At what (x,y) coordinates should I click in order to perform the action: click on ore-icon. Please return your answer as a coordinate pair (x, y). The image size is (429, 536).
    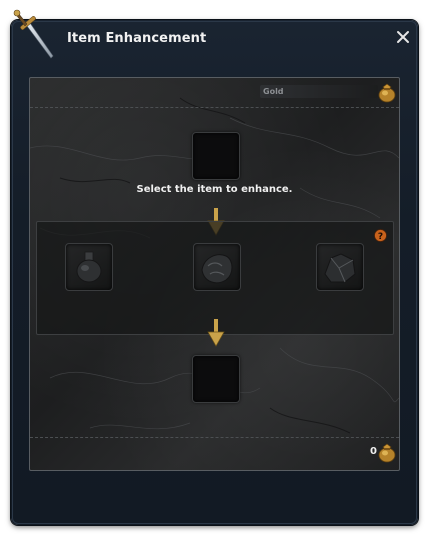
    Looking at the image, I should click on (217, 269).